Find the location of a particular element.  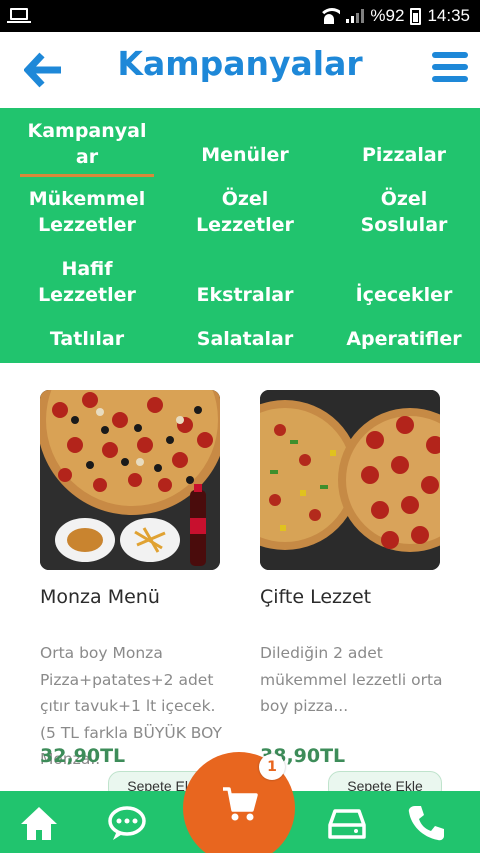

category-ekstralar: Ekstralar is located at coordinates (245, 295).